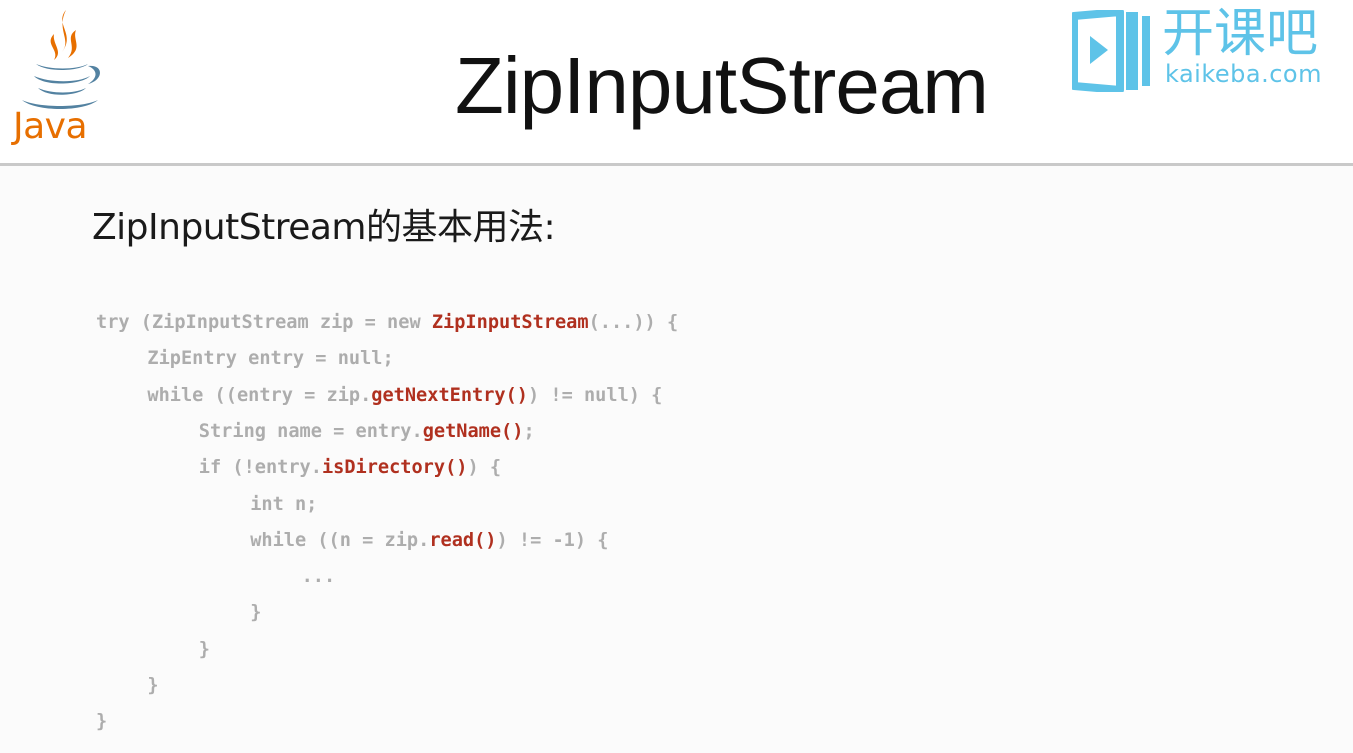 Image resolution: width=1353 pixels, height=753 pixels. I want to click on code-method-highlight: ZipInputStream, so click(510, 322).